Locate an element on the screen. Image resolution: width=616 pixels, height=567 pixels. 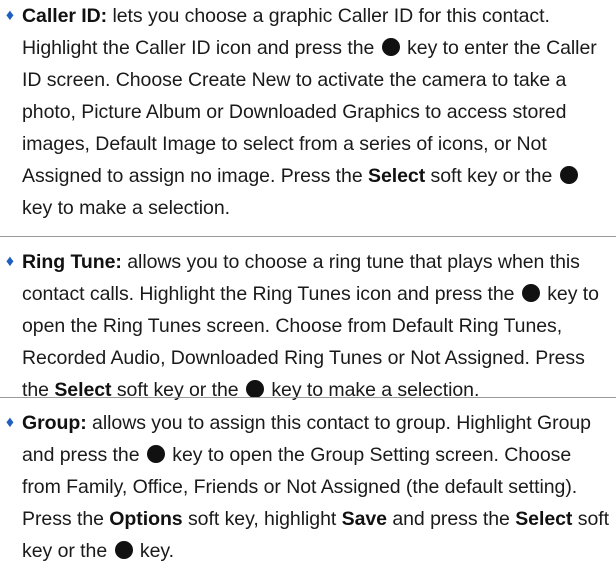
text-run: key to enter the Caller is located at coordinates (499, 48).